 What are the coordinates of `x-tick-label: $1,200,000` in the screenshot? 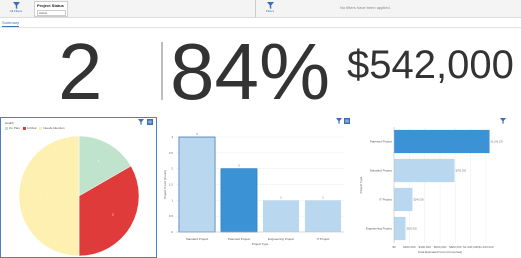 It's located at (485, 247).